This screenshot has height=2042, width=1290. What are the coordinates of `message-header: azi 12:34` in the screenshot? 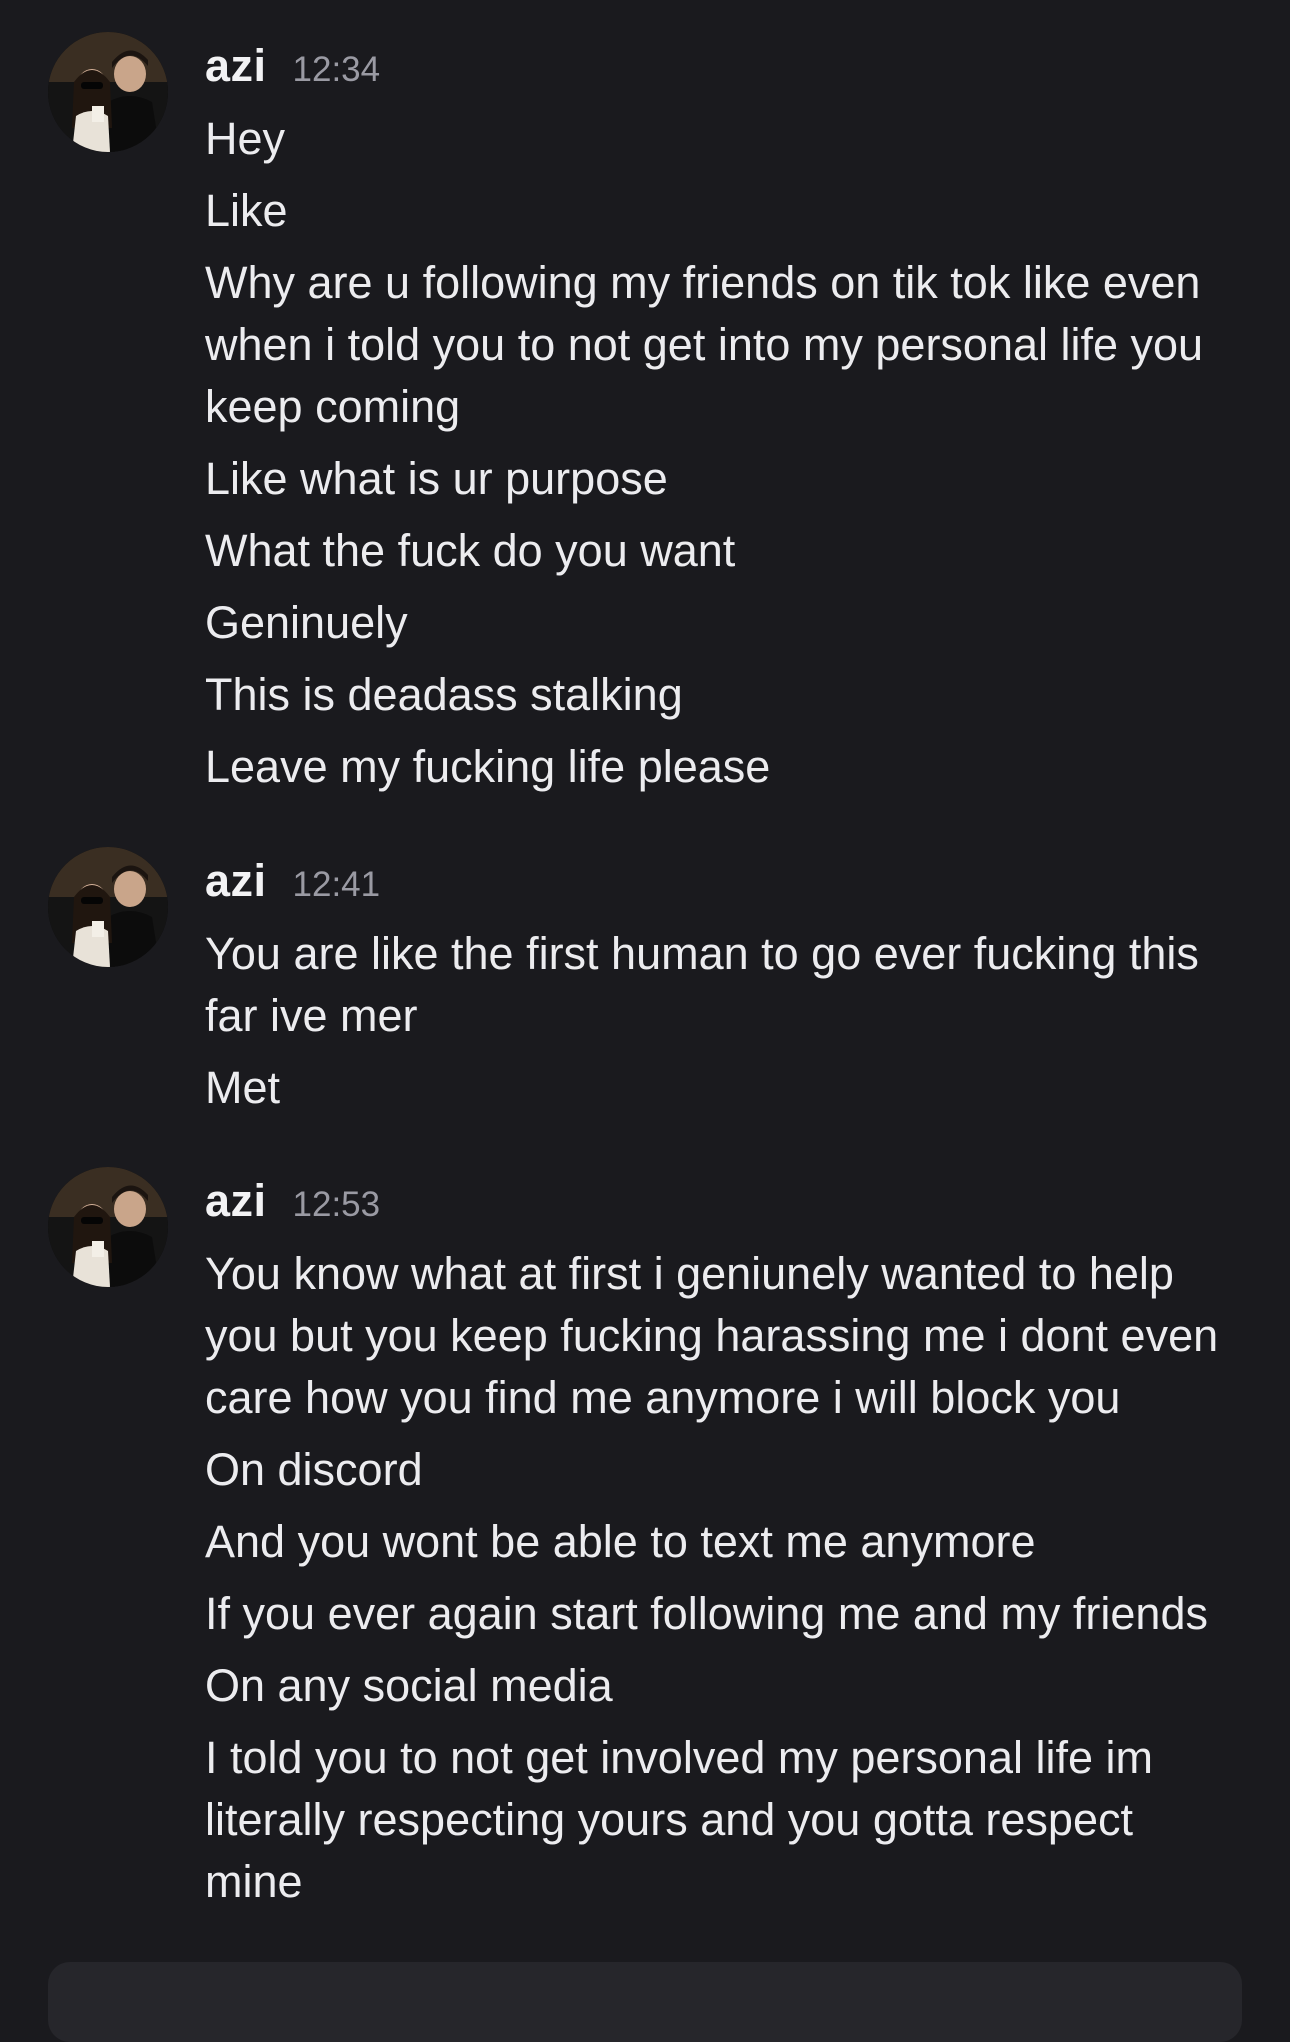 It's located at (292, 70).